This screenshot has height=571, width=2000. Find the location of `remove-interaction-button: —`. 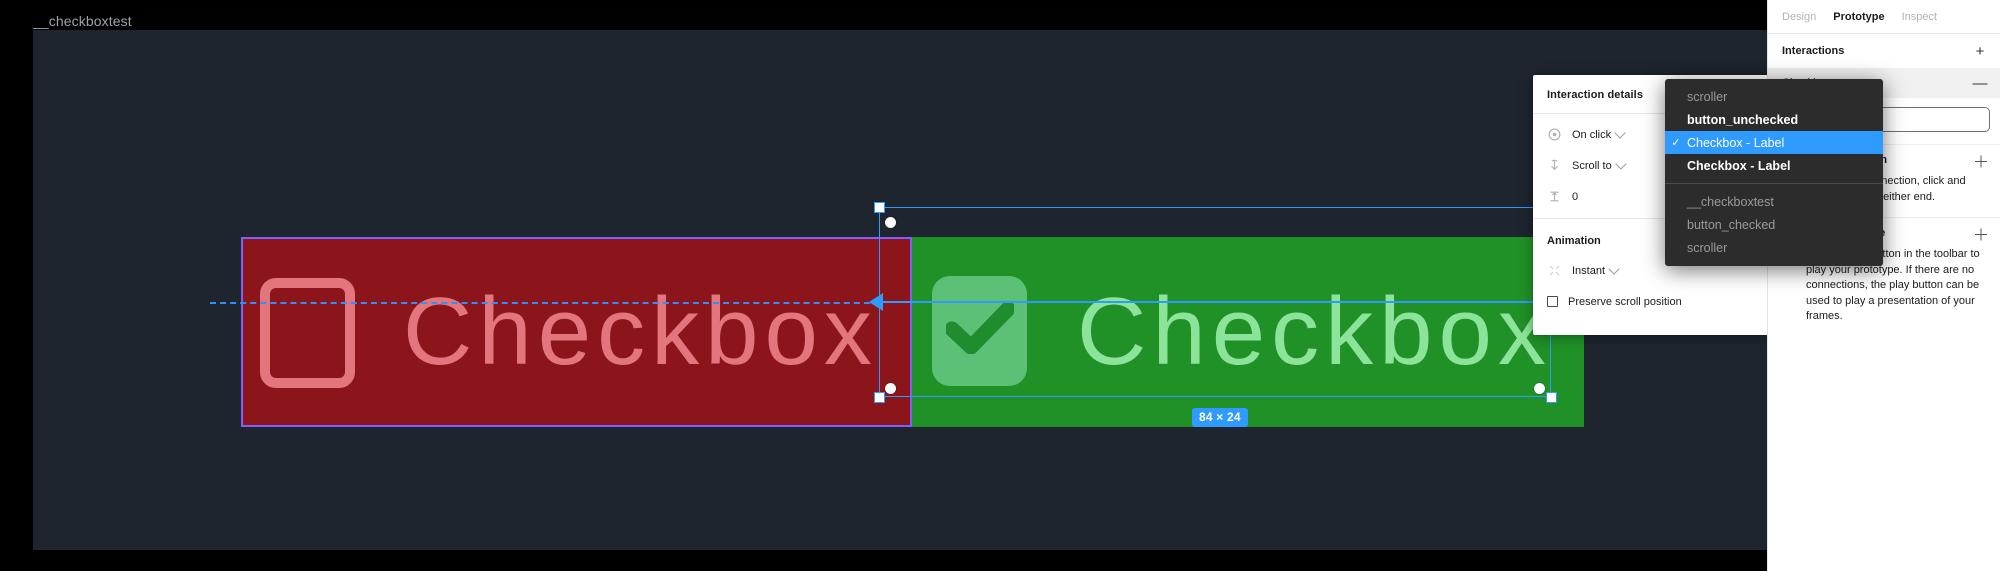

remove-interaction-button: — is located at coordinates (1980, 83).